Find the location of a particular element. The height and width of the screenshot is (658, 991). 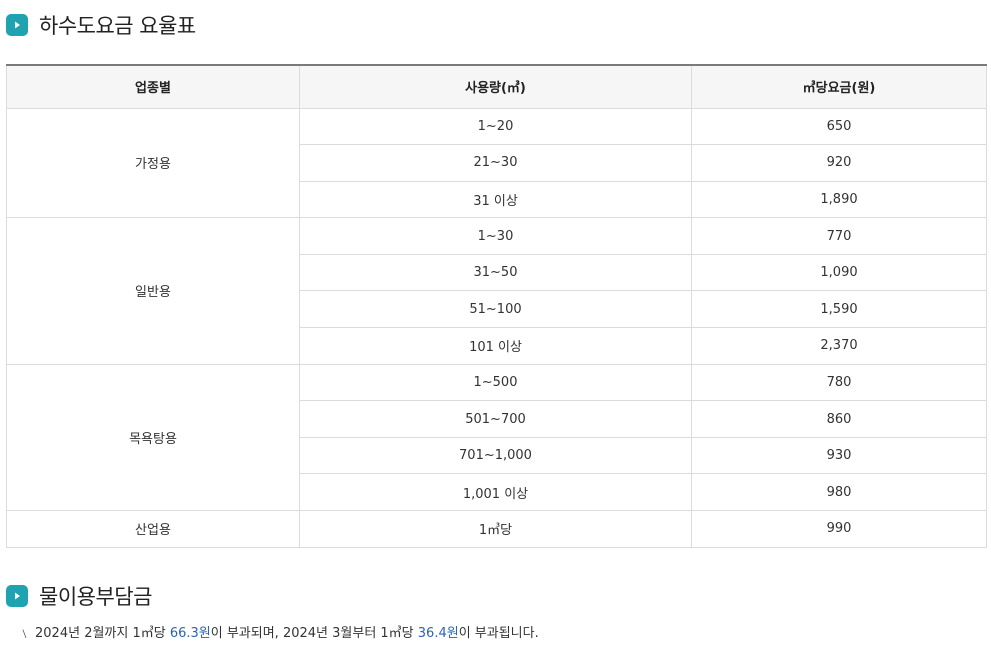

usage-cell: 51~100 is located at coordinates (495, 309).